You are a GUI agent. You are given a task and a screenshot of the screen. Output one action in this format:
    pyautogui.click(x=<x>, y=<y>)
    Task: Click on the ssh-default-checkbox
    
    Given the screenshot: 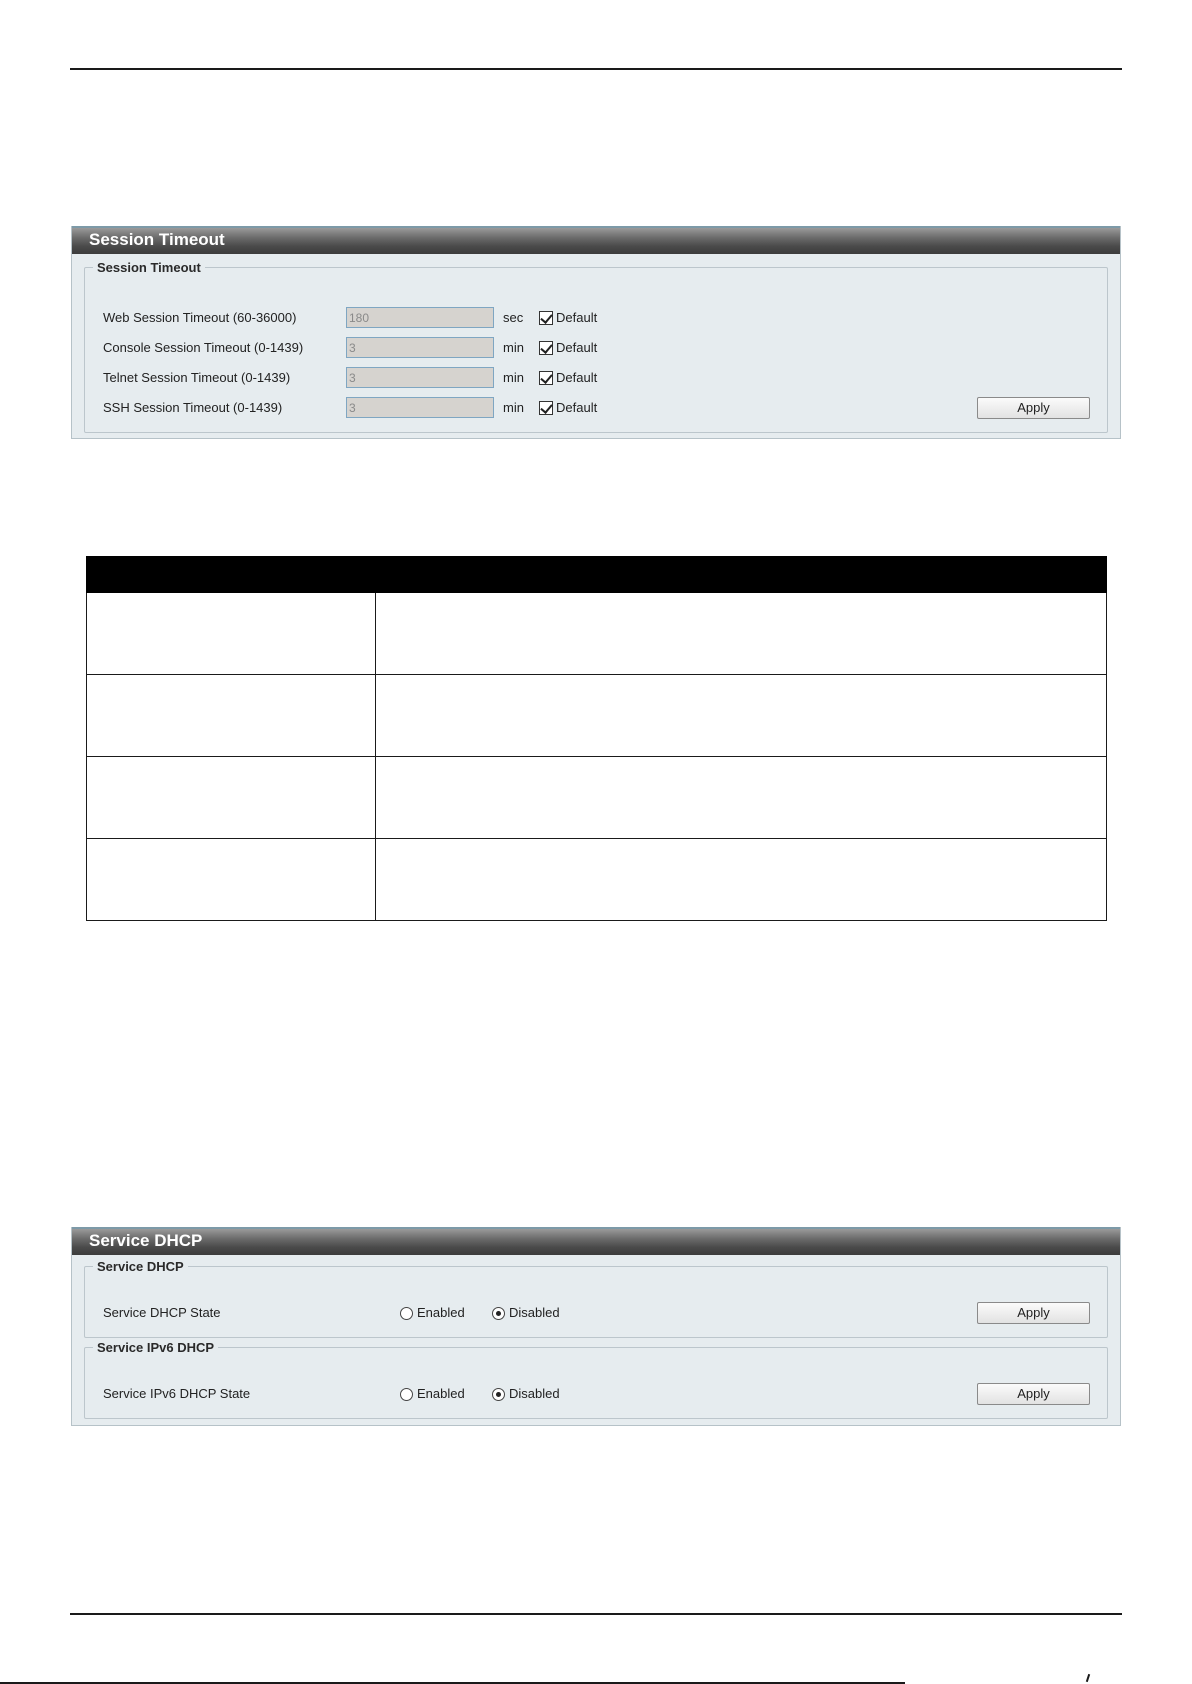 What is the action you would take?
    pyautogui.click(x=546, y=408)
    